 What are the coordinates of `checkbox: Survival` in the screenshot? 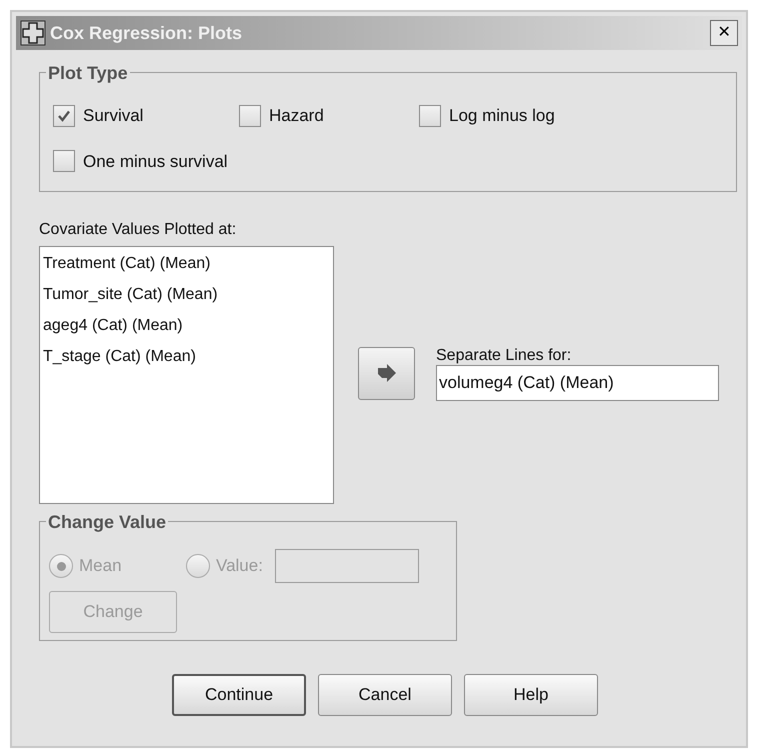 It's located at (146, 115).